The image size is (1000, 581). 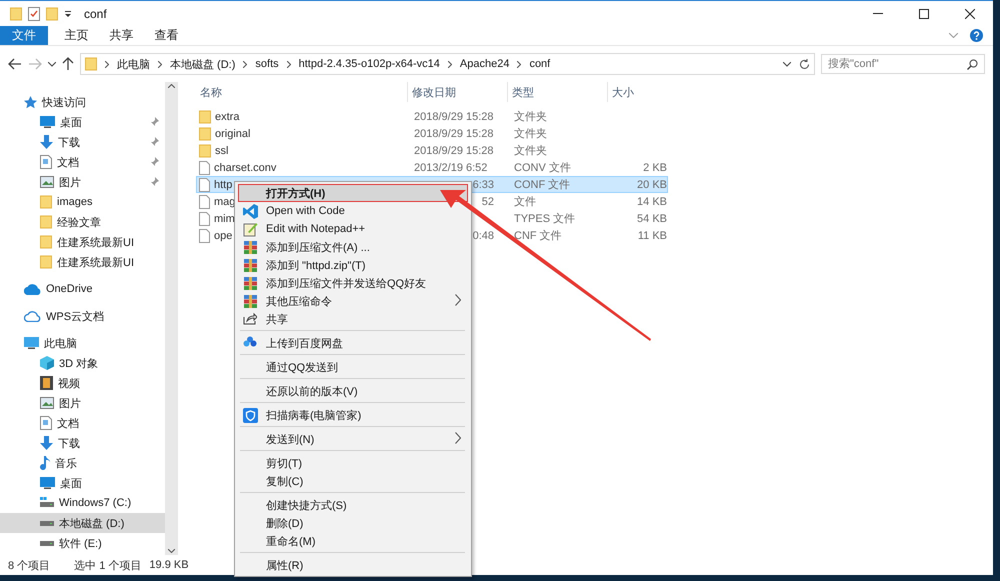 What do you see at coordinates (451, 168) in the screenshot?
I see `modified-date: 2013/2/19 6:52` at bounding box center [451, 168].